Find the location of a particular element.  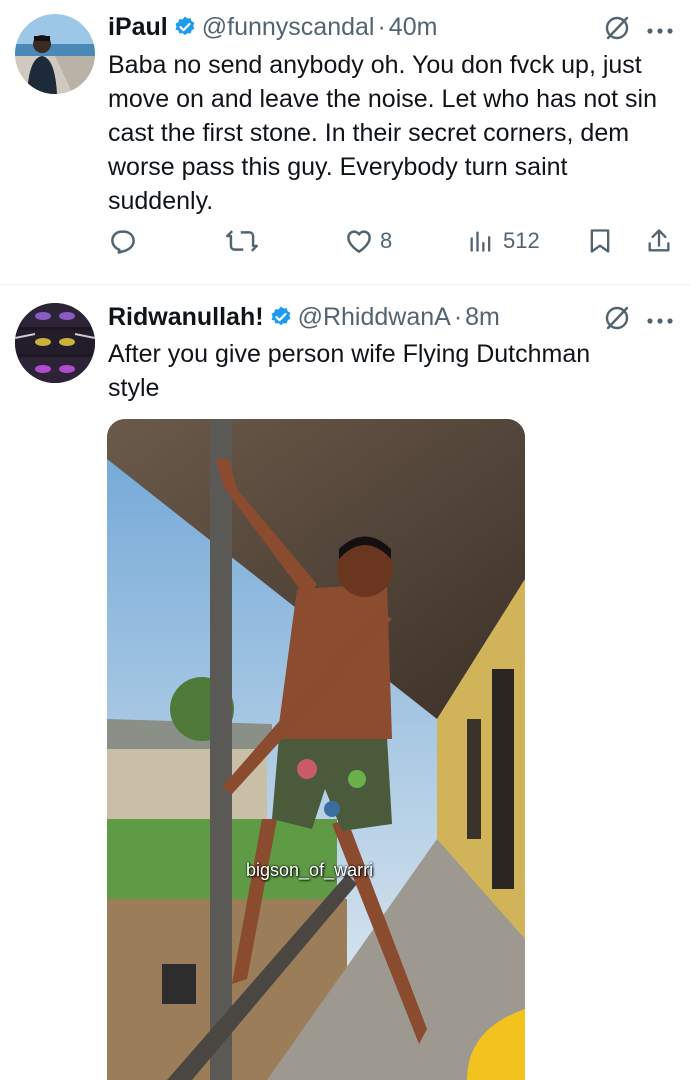

retweet-button is located at coordinates (242, 241).